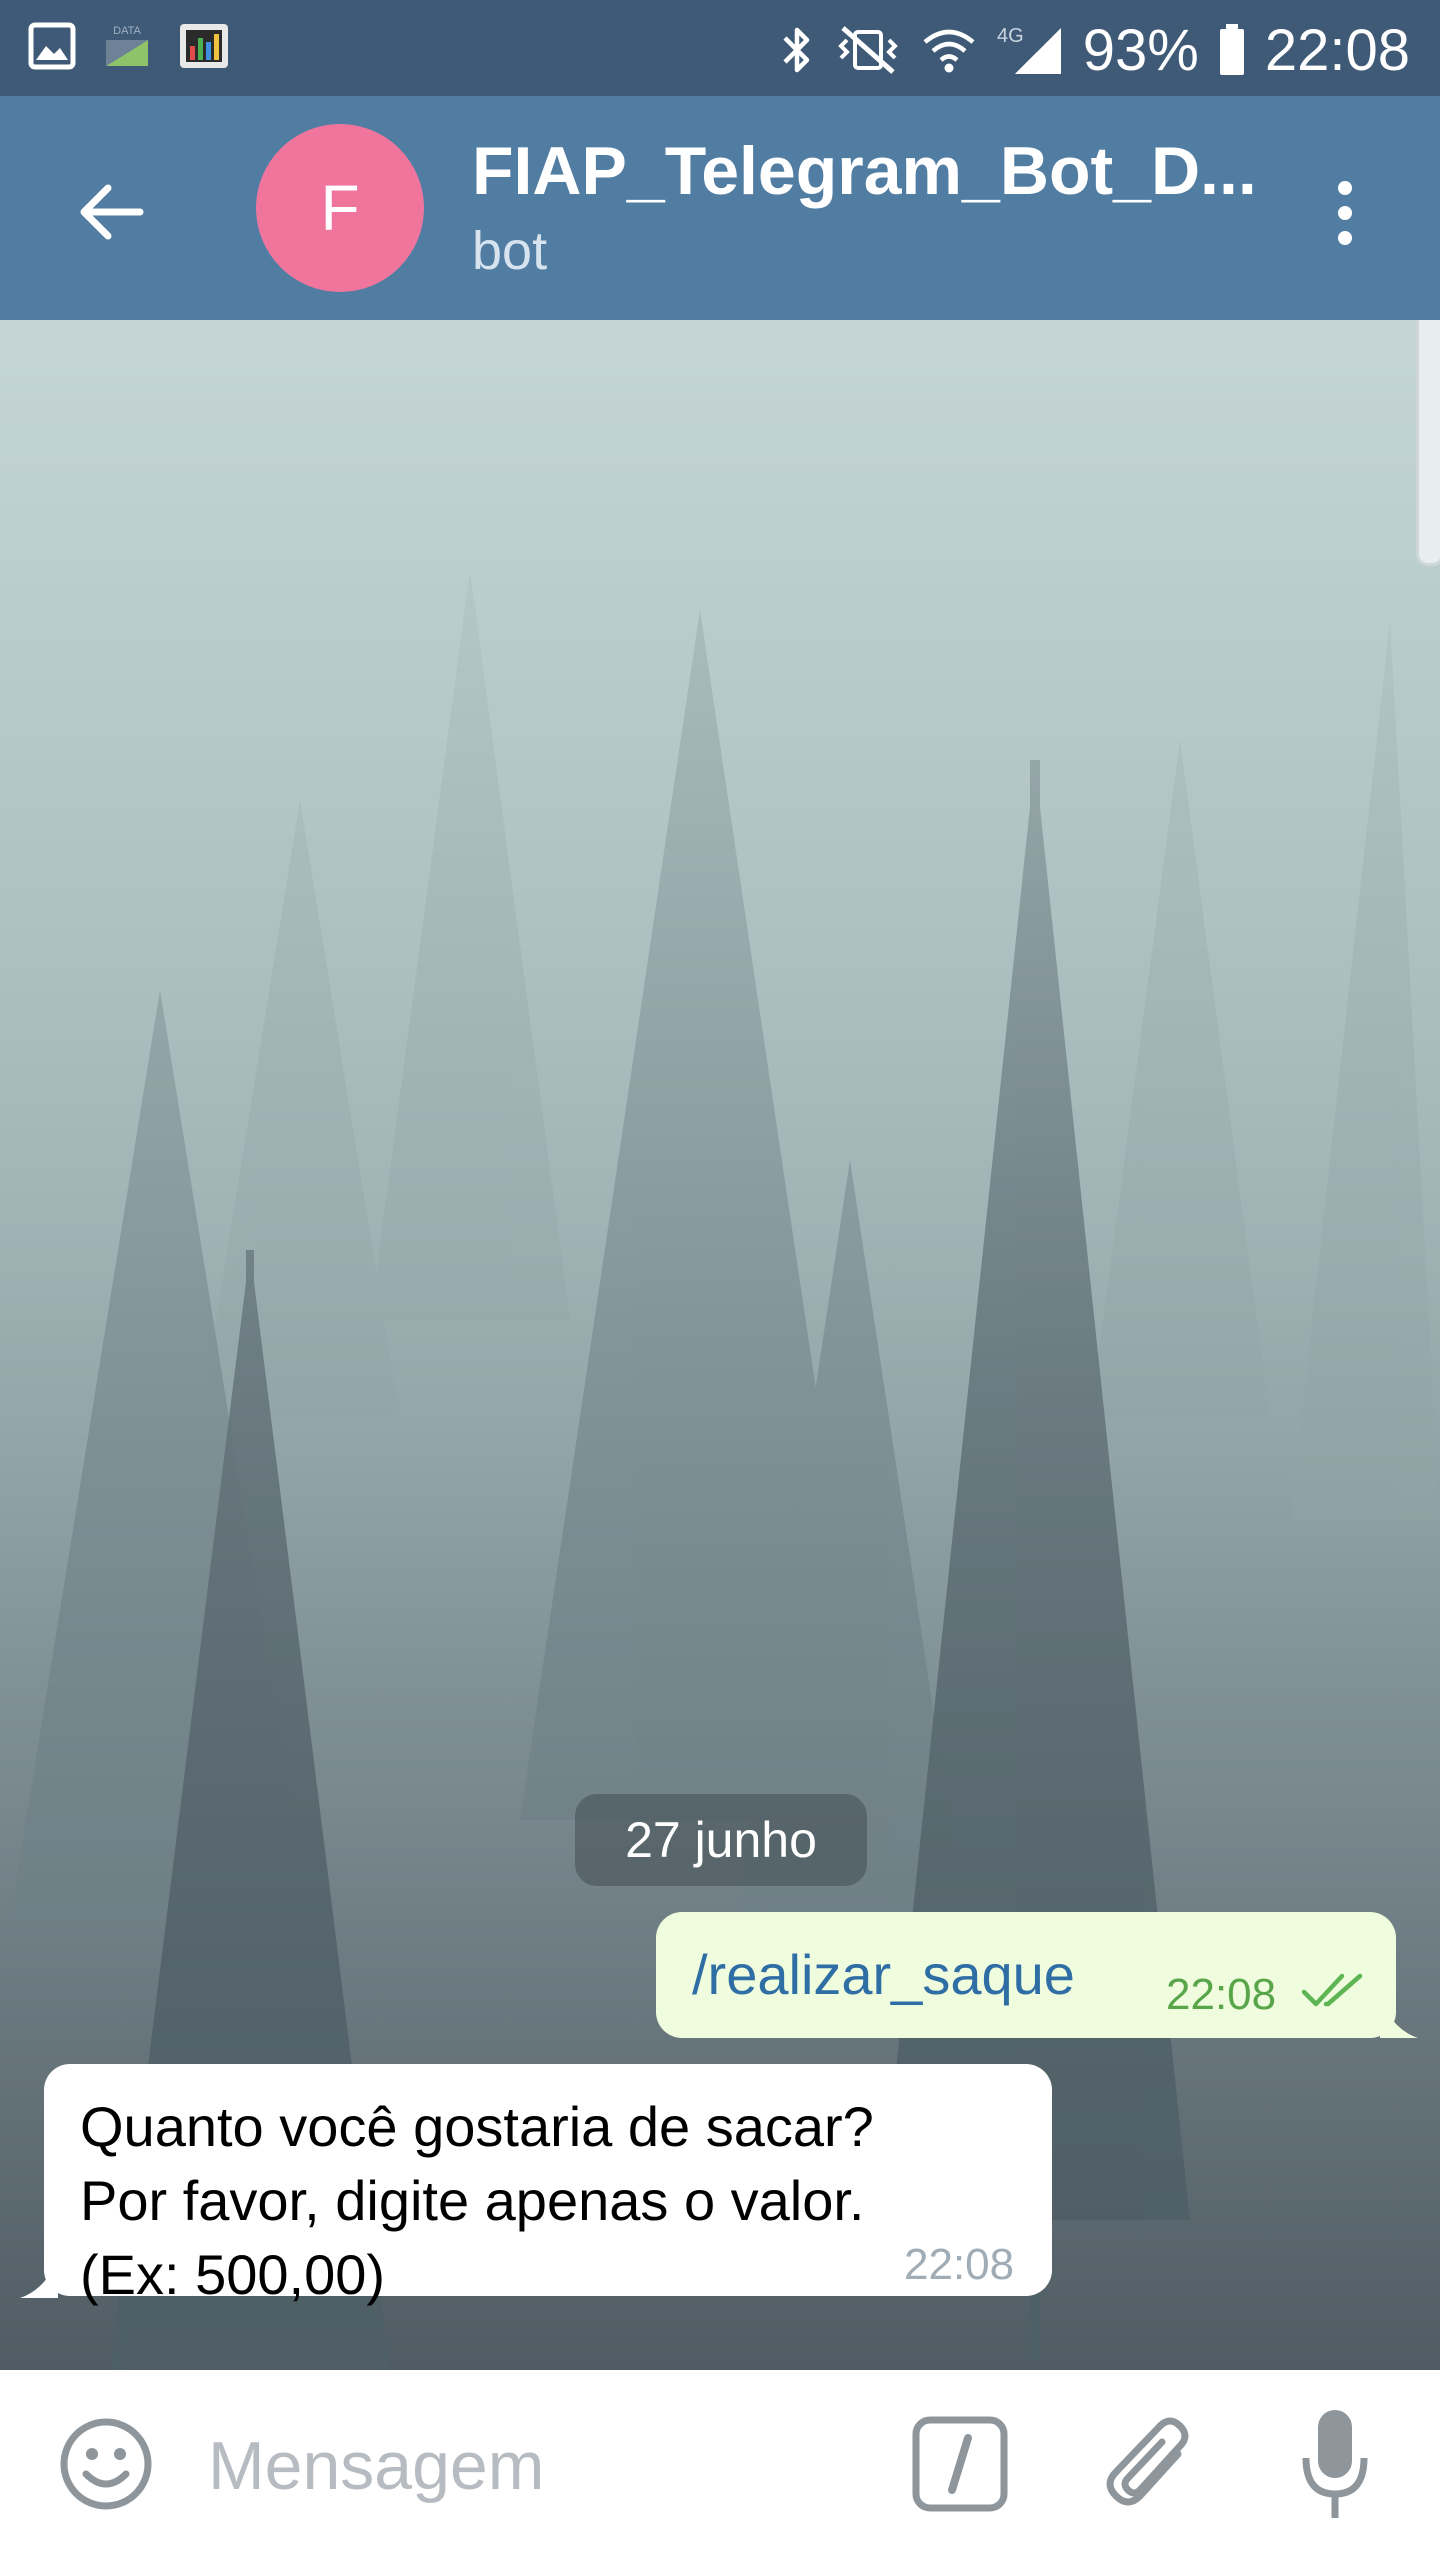 This screenshot has width=1440, height=2560. I want to click on arrow-left-icon, so click(112, 212).